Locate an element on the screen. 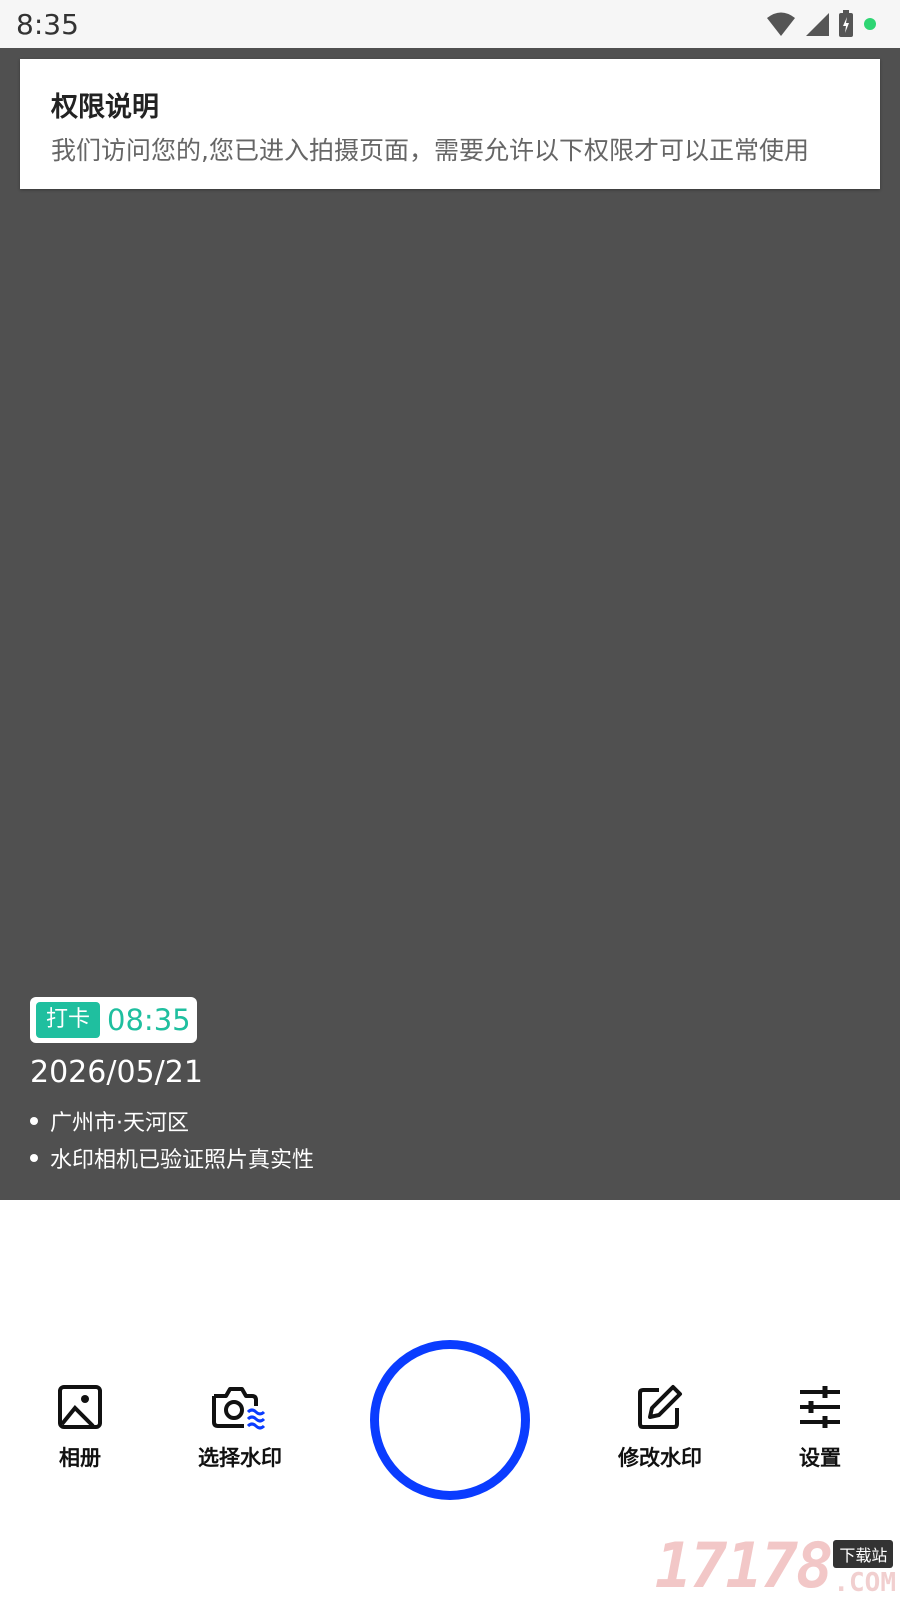 Image resolution: width=900 pixels, height=1602 pixels. settings-button: 设置 is located at coordinates (820, 1427).